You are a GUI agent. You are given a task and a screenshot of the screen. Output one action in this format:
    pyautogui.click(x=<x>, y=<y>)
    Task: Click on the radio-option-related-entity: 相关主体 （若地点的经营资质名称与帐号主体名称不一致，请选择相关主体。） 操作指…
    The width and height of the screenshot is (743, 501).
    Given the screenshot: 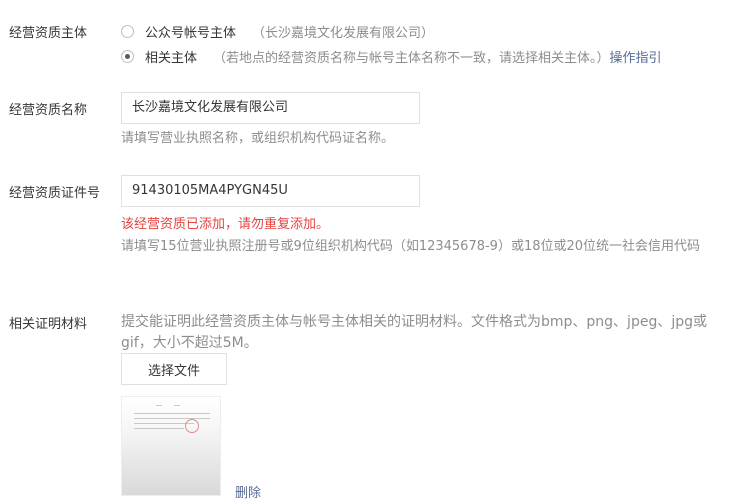 What is the action you would take?
    pyautogui.click(x=391, y=56)
    